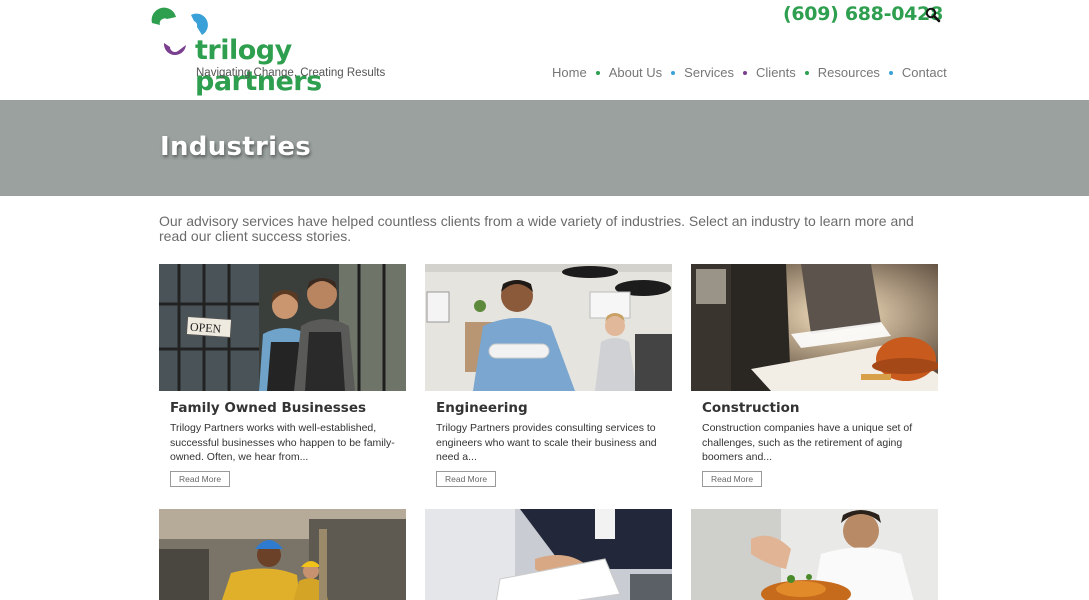 The height and width of the screenshot is (600, 1089). Describe the element at coordinates (635, 72) in the screenshot. I see `nav-about-us: About Us` at that location.